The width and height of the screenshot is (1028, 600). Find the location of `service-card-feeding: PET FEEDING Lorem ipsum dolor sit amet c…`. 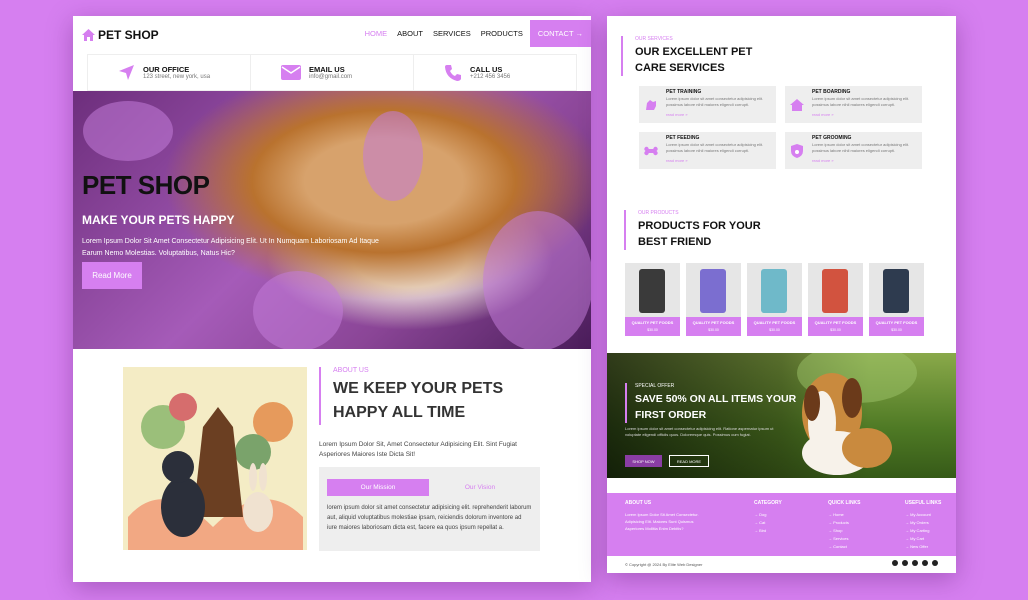

service-card-feeding: PET FEEDING Lorem ipsum dolor sit amet c… is located at coordinates (707, 150).